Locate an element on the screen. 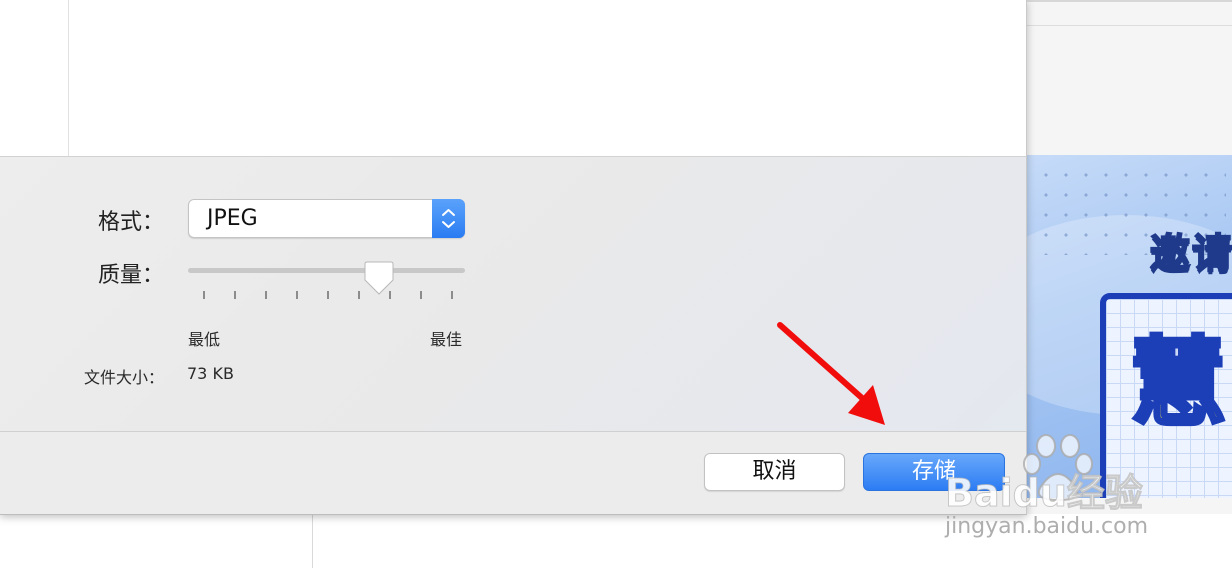 Image resolution: width=1232 pixels, height=568 pixels. background-column-divider is located at coordinates (312, 541).